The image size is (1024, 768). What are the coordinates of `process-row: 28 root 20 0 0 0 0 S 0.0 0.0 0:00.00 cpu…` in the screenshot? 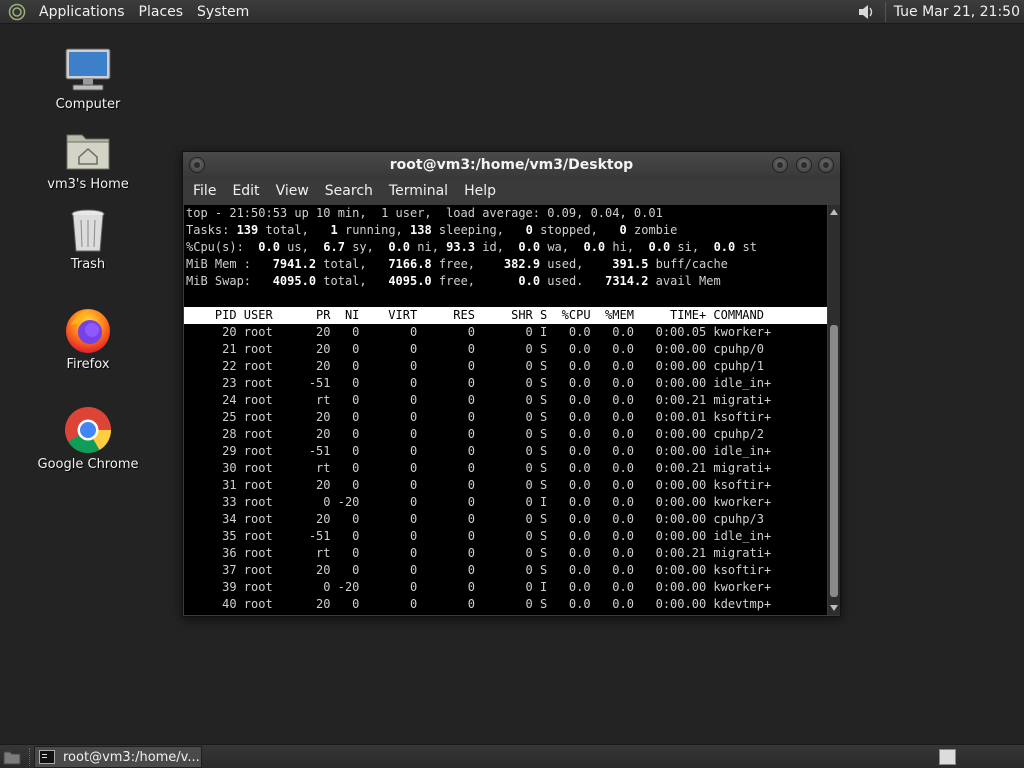 It's located at (475, 434).